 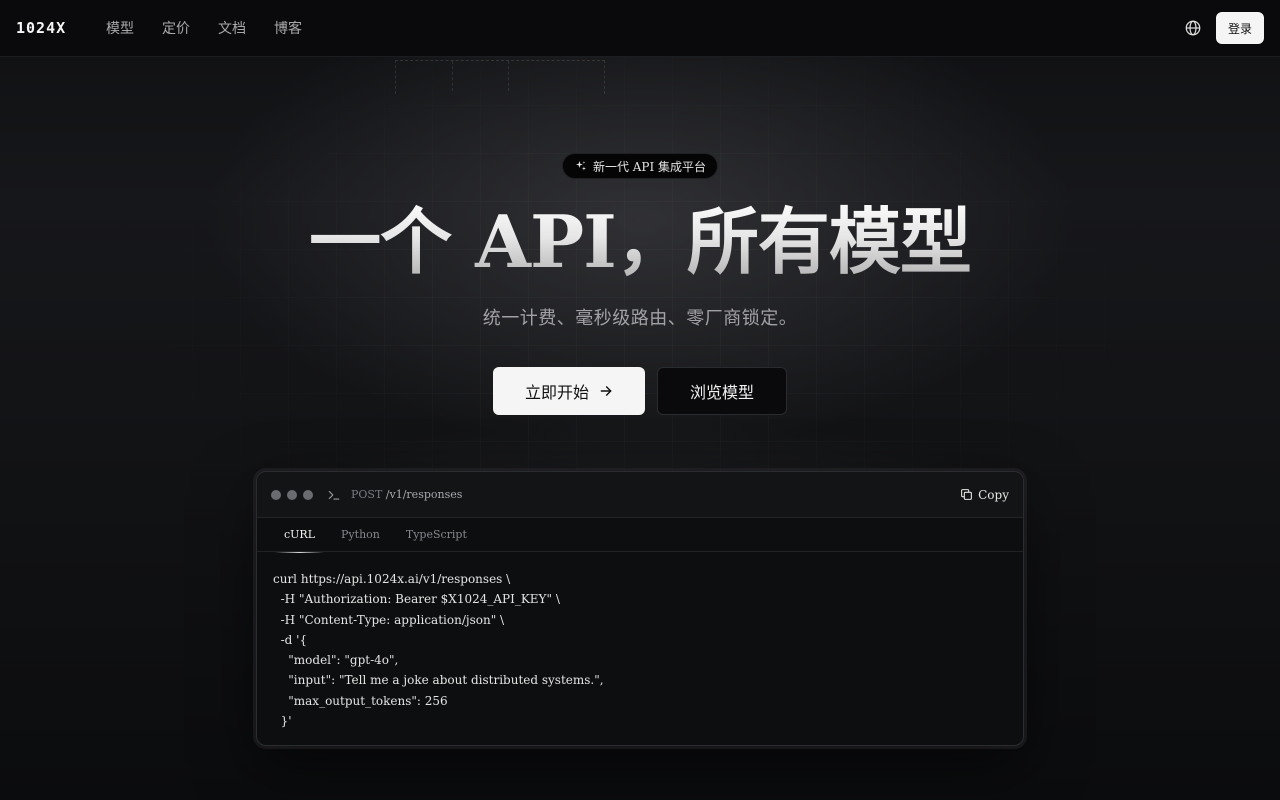 I want to click on code-line: curl https://api.1024x.ai/v1/responses \, so click(x=392, y=579).